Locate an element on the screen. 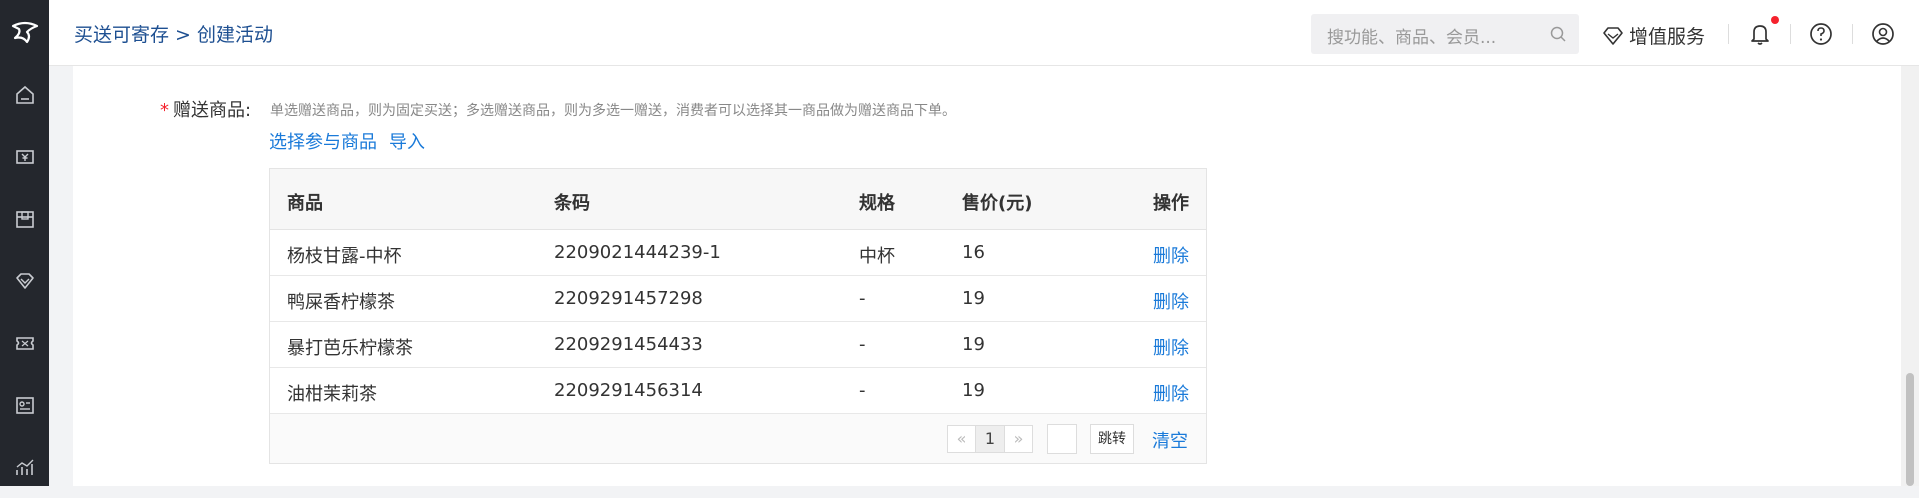 This screenshot has height=498, width=1919. select-goods-link: 选择参与商品 is located at coordinates (323, 141).